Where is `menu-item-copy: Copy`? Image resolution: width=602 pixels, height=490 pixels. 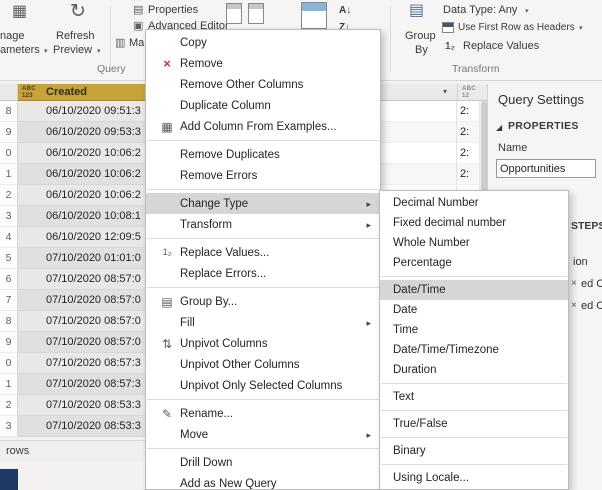 menu-item-copy: Copy is located at coordinates (263, 42).